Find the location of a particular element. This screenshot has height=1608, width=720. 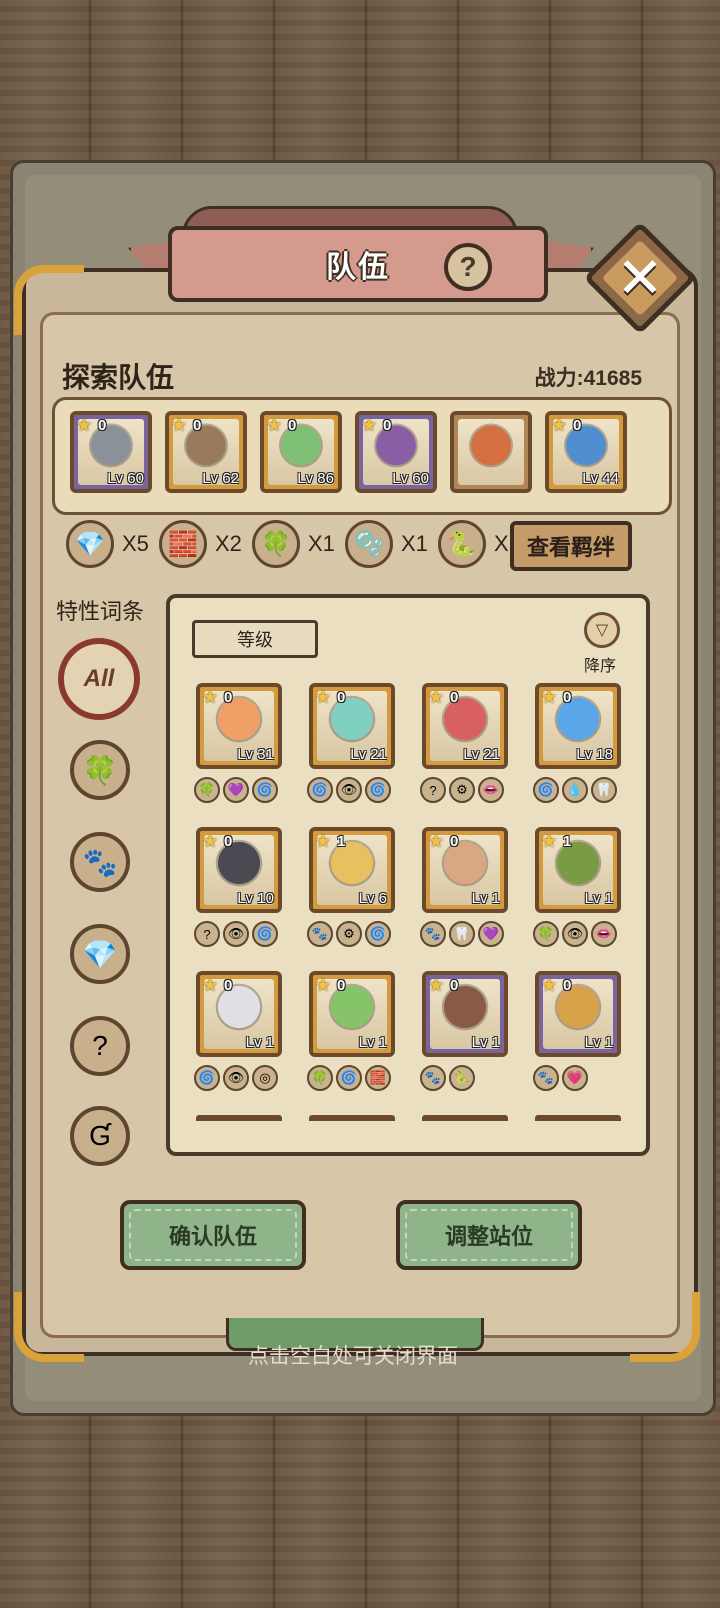

confirm-team-button: 确认队伍 is located at coordinates (213, 1235).